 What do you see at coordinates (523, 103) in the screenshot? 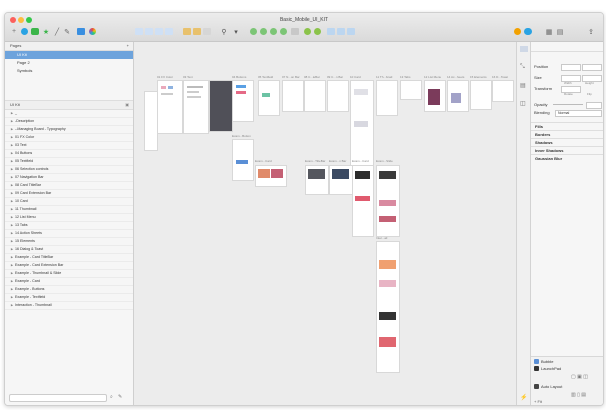
I see `prototype-icon: ◫` at bounding box center [523, 103].